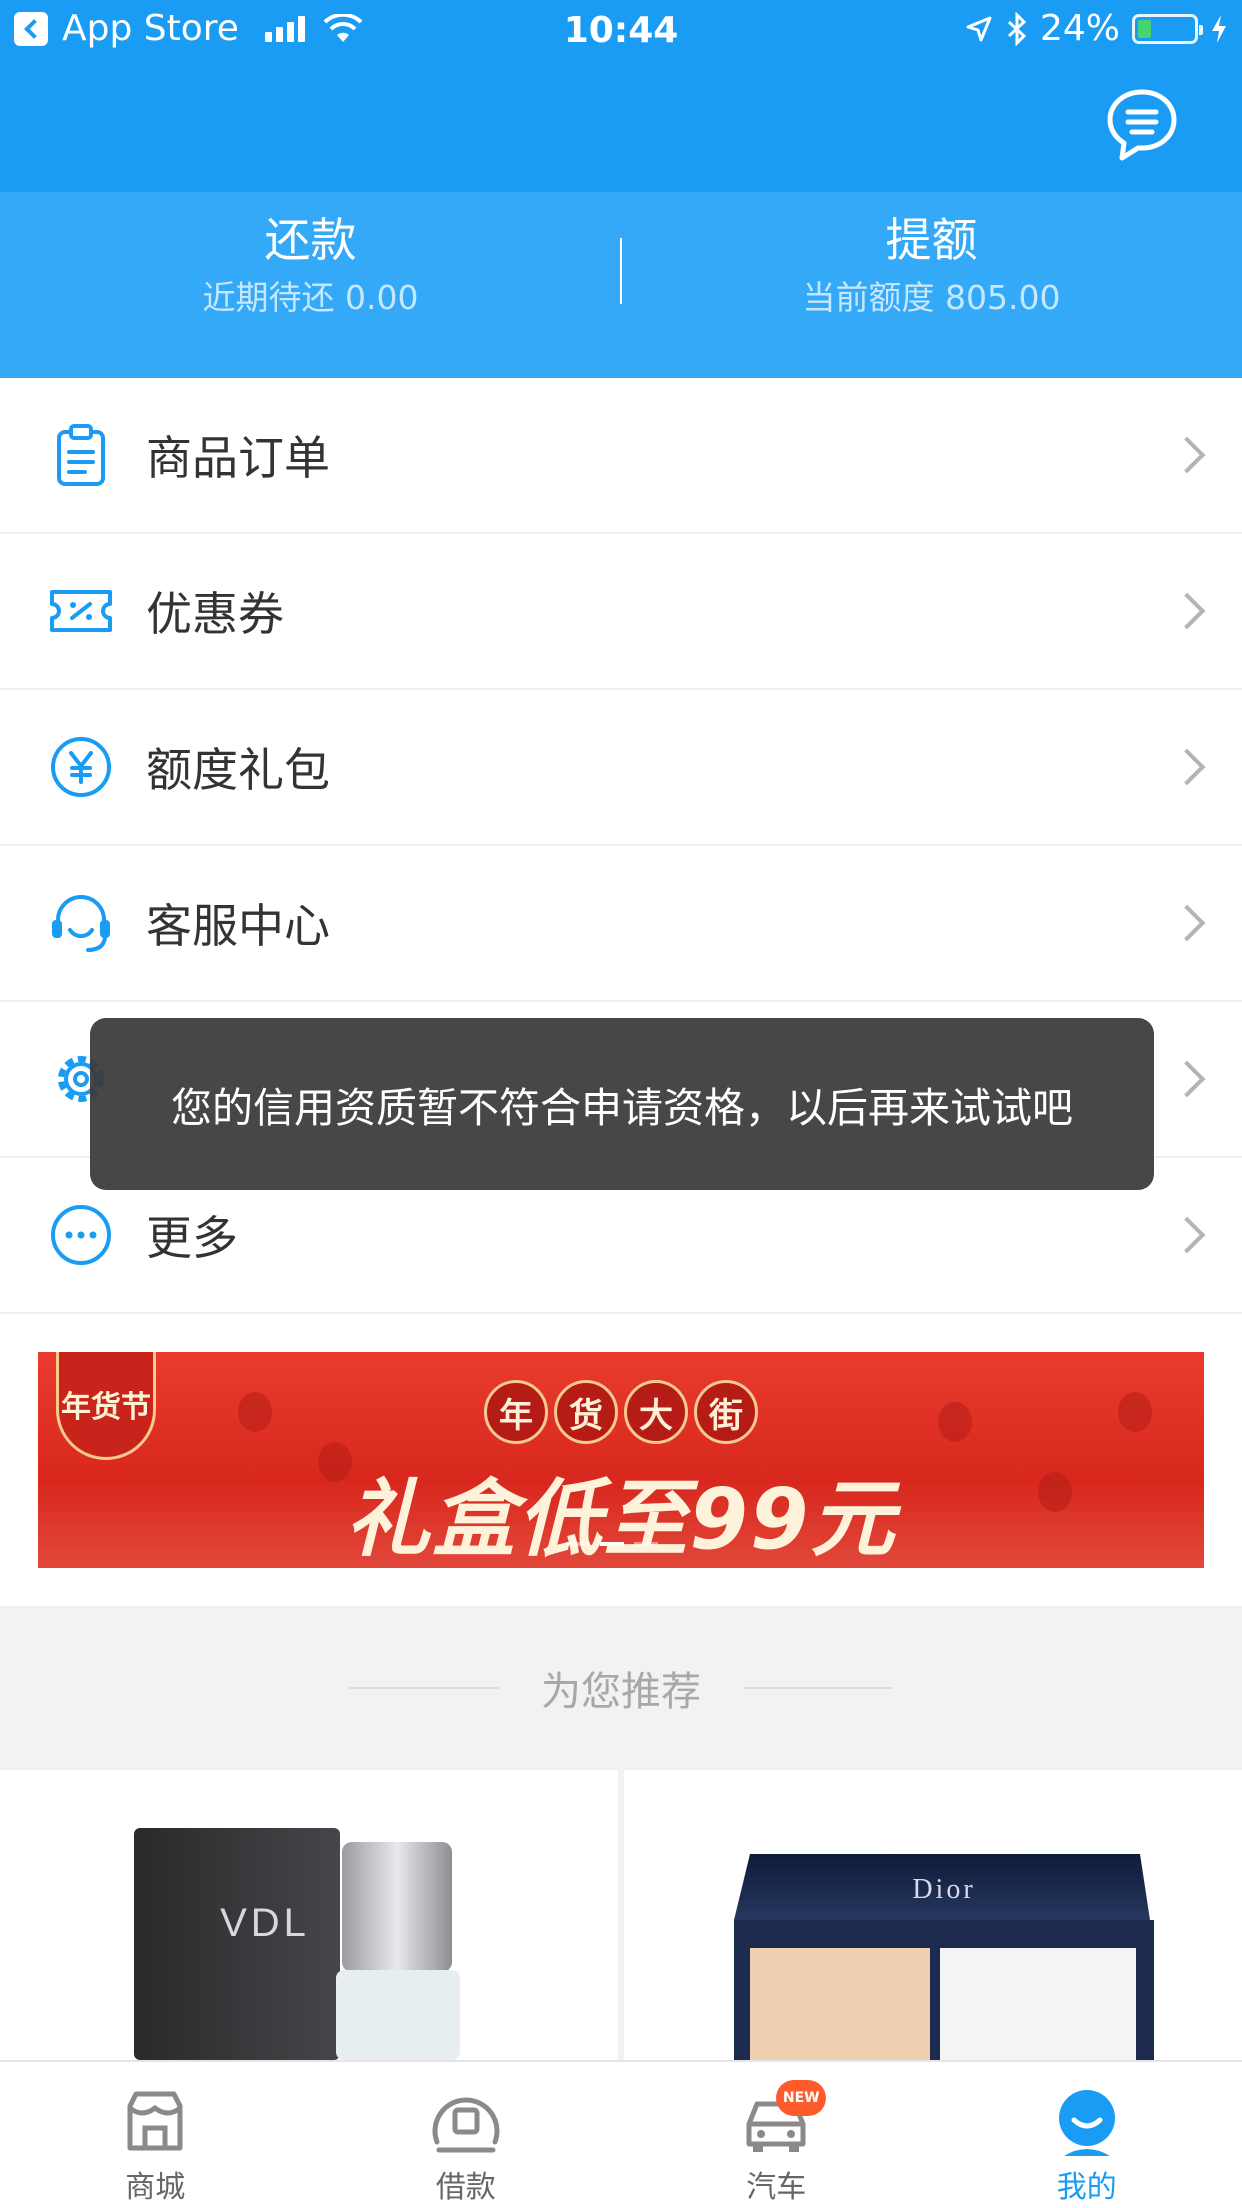 The width and height of the screenshot is (1242, 2208). I want to click on menu-item-credit-gift: 额度礼包, so click(621, 768).